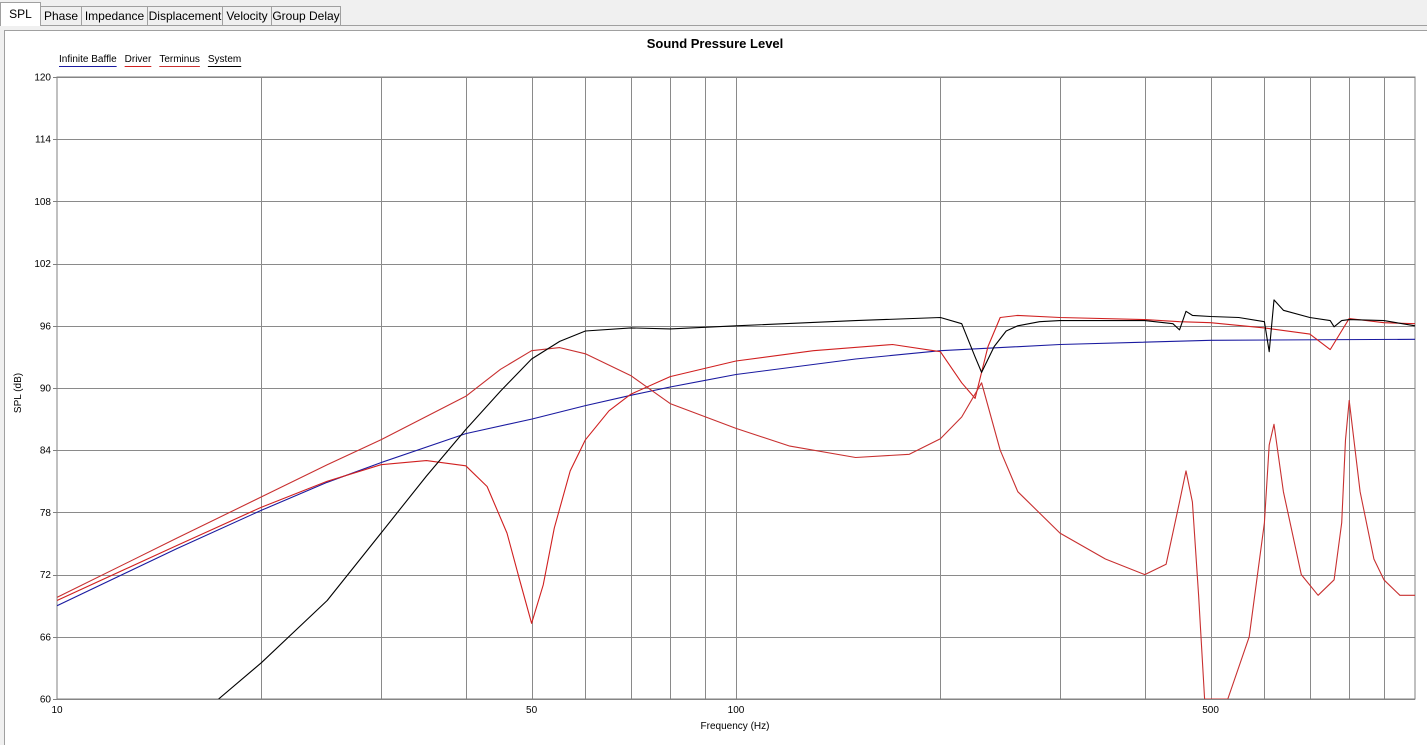 The height and width of the screenshot is (745, 1427). What do you see at coordinates (532, 710) in the screenshot?
I see `x-tick-label: 50` at bounding box center [532, 710].